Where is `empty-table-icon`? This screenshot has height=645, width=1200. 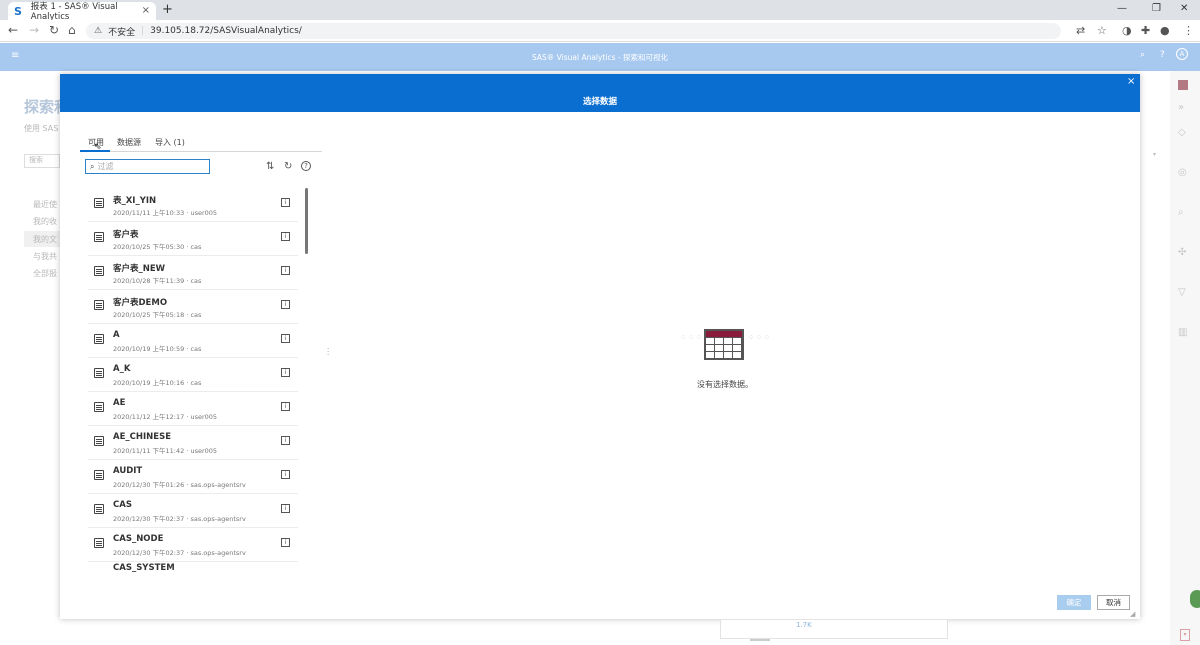
empty-table-icon is located at coordinates (724, 344).